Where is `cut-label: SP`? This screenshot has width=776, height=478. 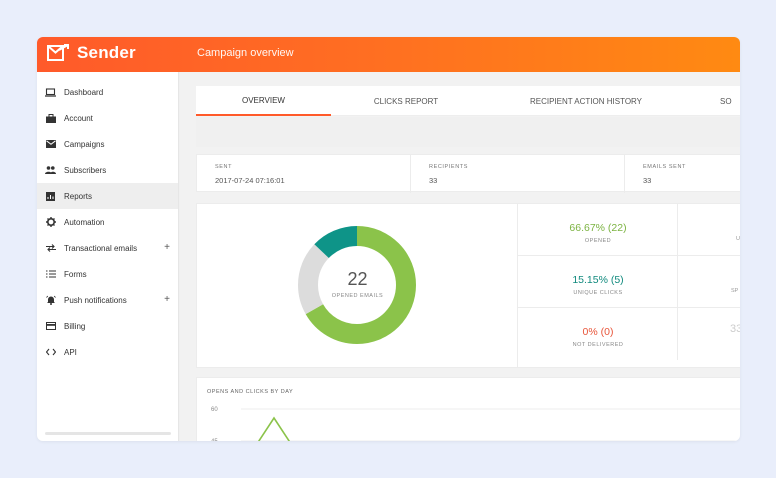 cut-label: SP is located at coordinates (735, 291).